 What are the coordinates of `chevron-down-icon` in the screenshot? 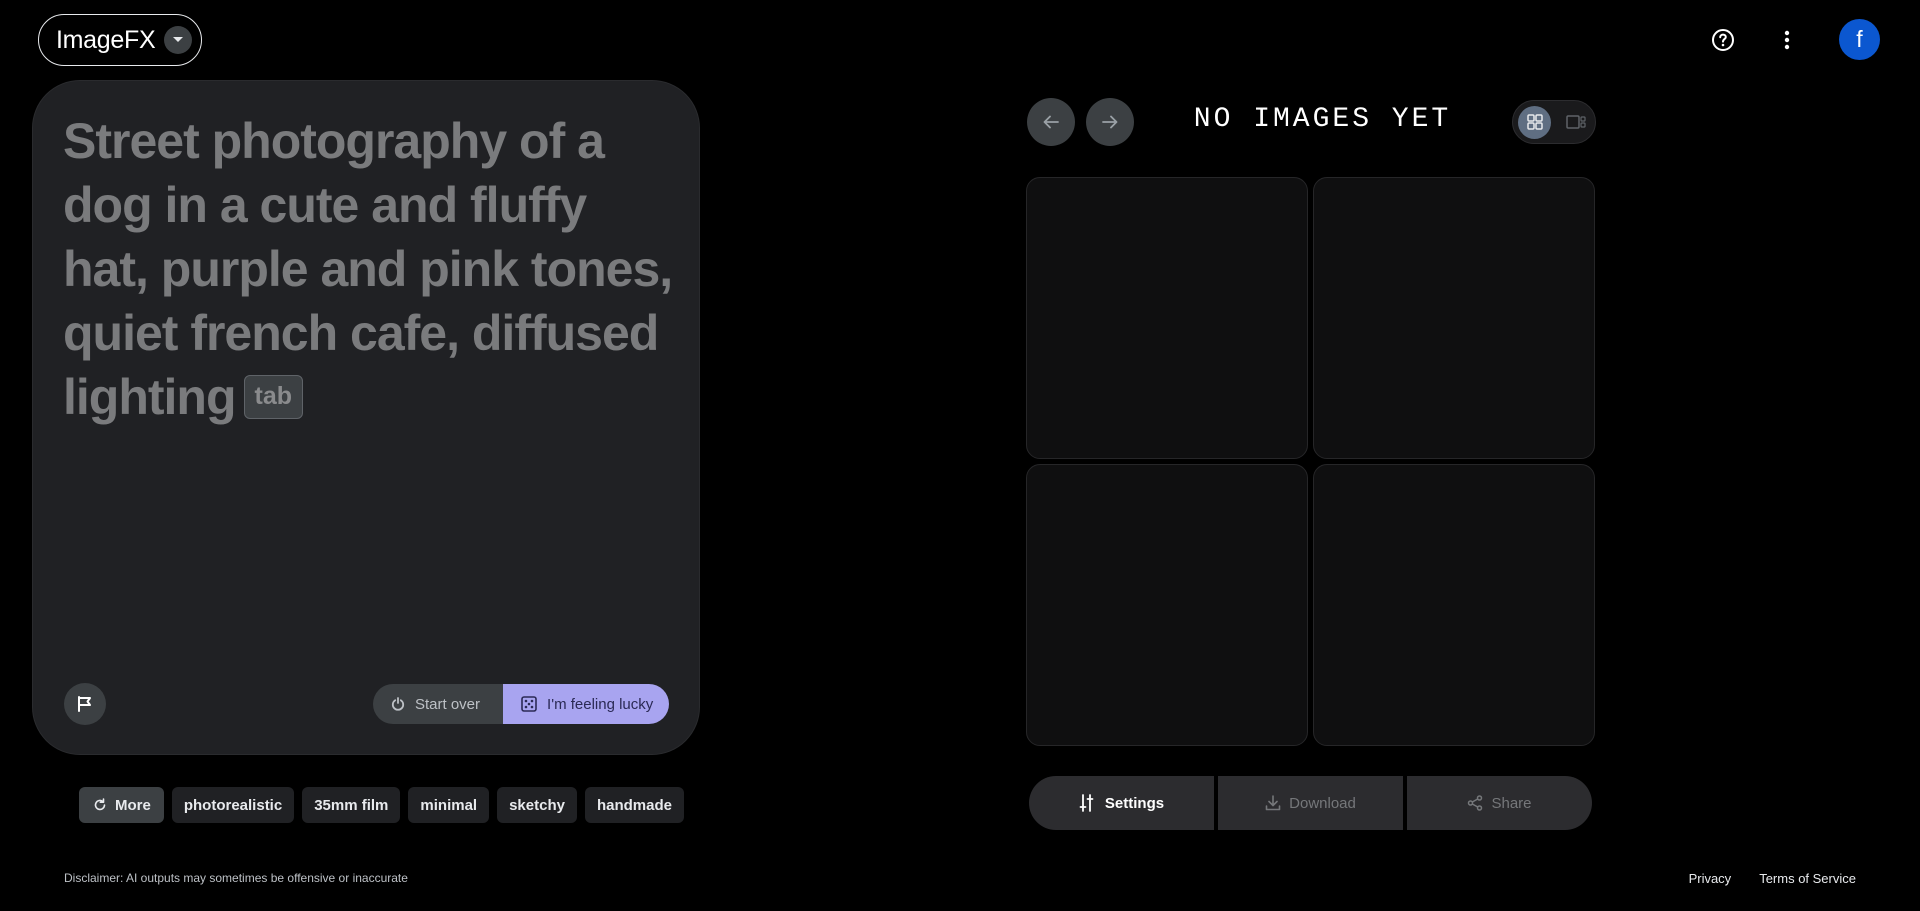 It's located at (178, 40).